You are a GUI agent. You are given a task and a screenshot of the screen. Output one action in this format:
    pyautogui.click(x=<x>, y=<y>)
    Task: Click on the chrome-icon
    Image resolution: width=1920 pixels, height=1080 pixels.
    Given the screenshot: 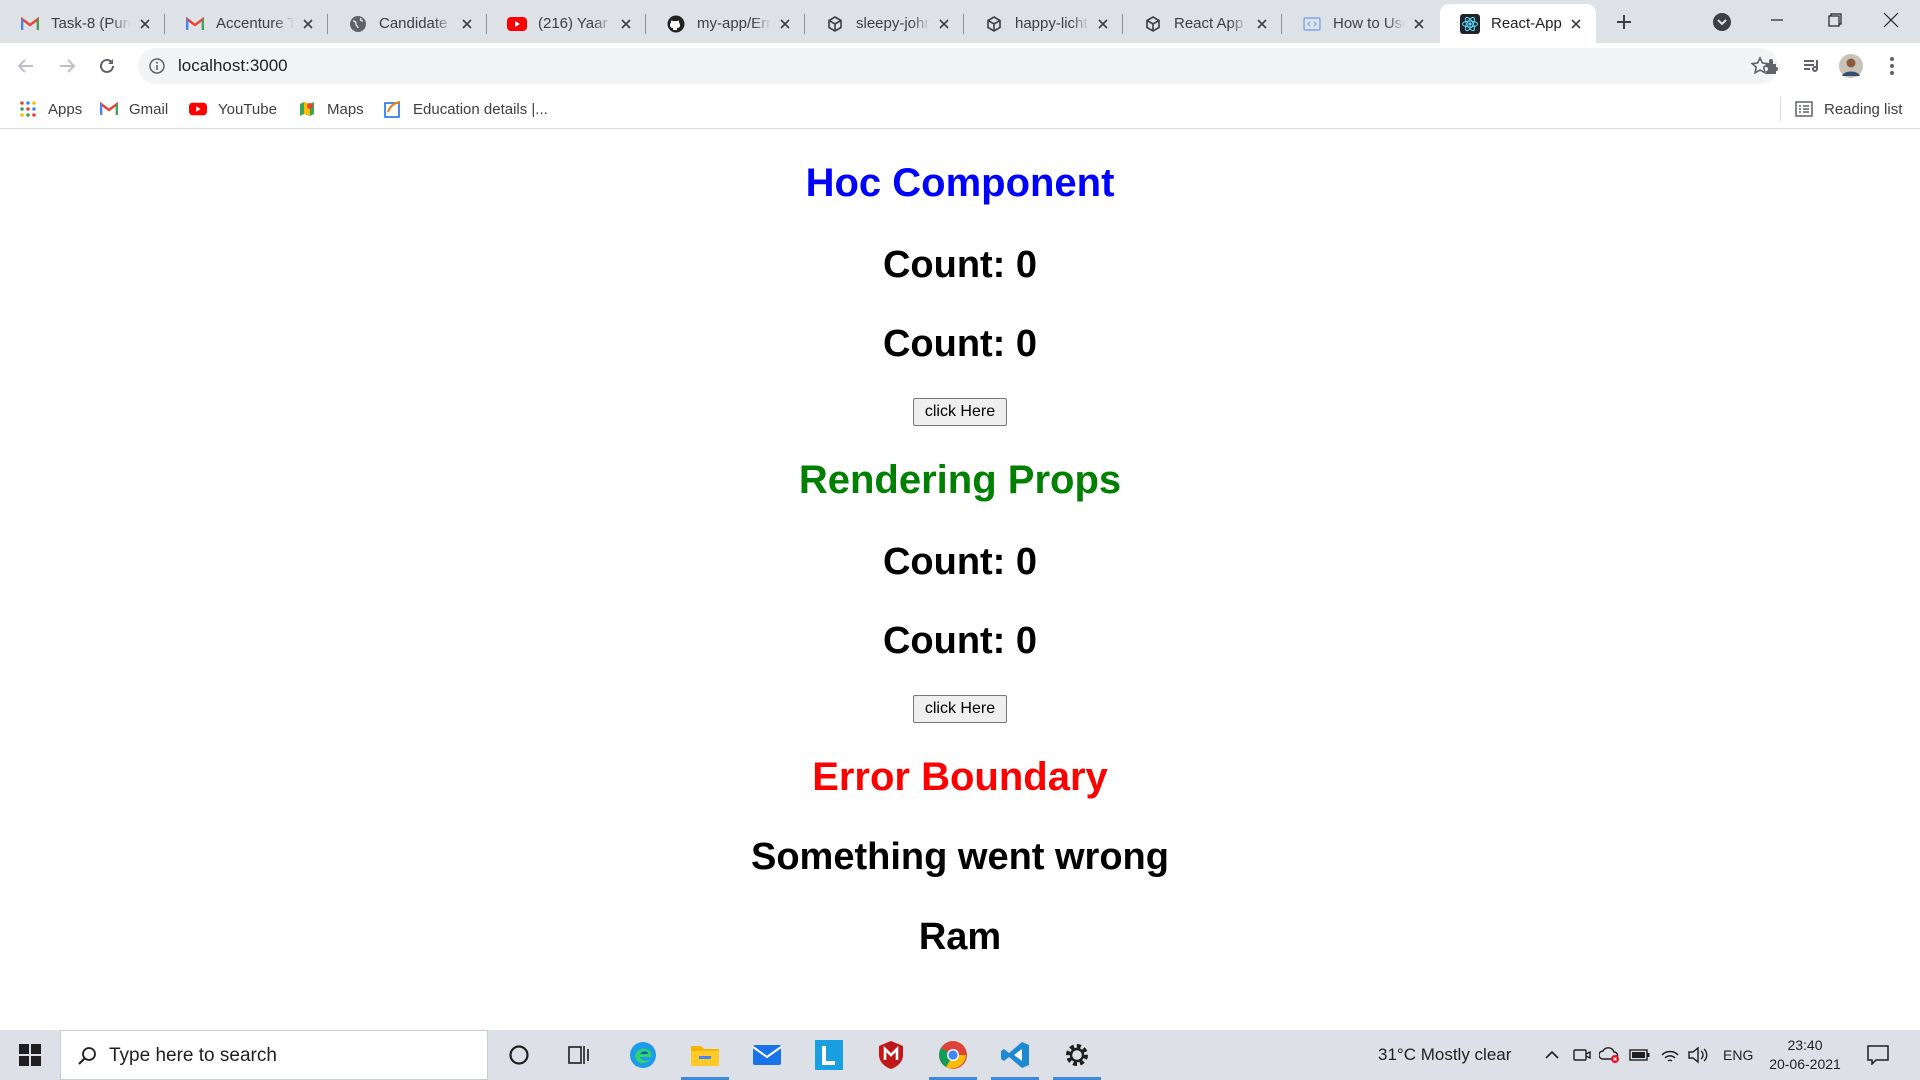 What is the action you would take?
    pyautogui.click(x=953, y=1055)
    